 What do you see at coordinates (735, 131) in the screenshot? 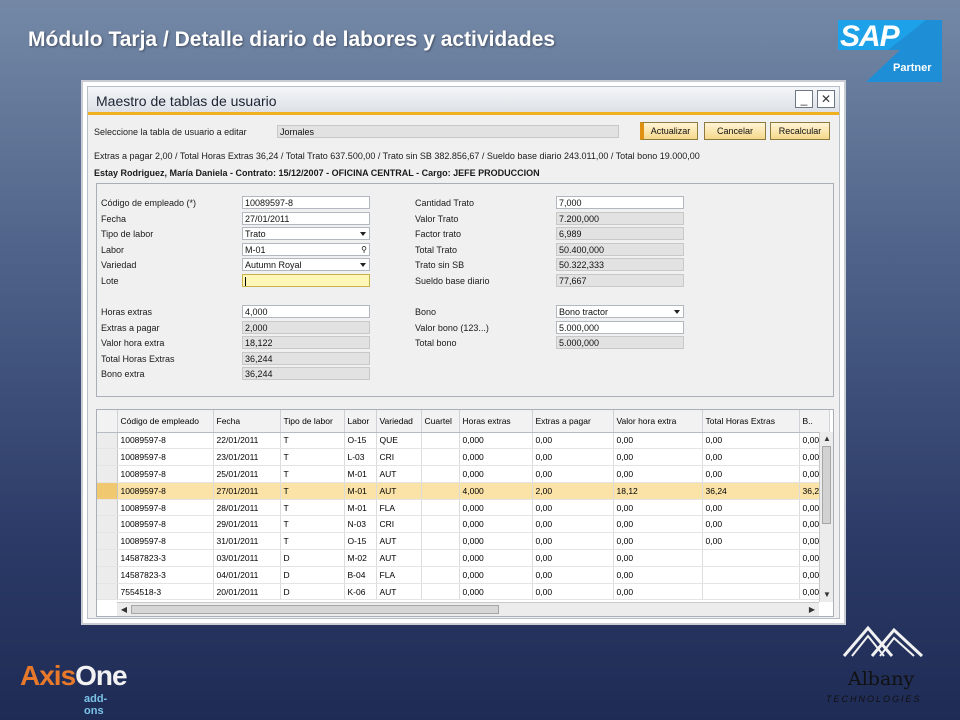
I see `cancel-button: Cancelar` at bounding box center [735, 131].